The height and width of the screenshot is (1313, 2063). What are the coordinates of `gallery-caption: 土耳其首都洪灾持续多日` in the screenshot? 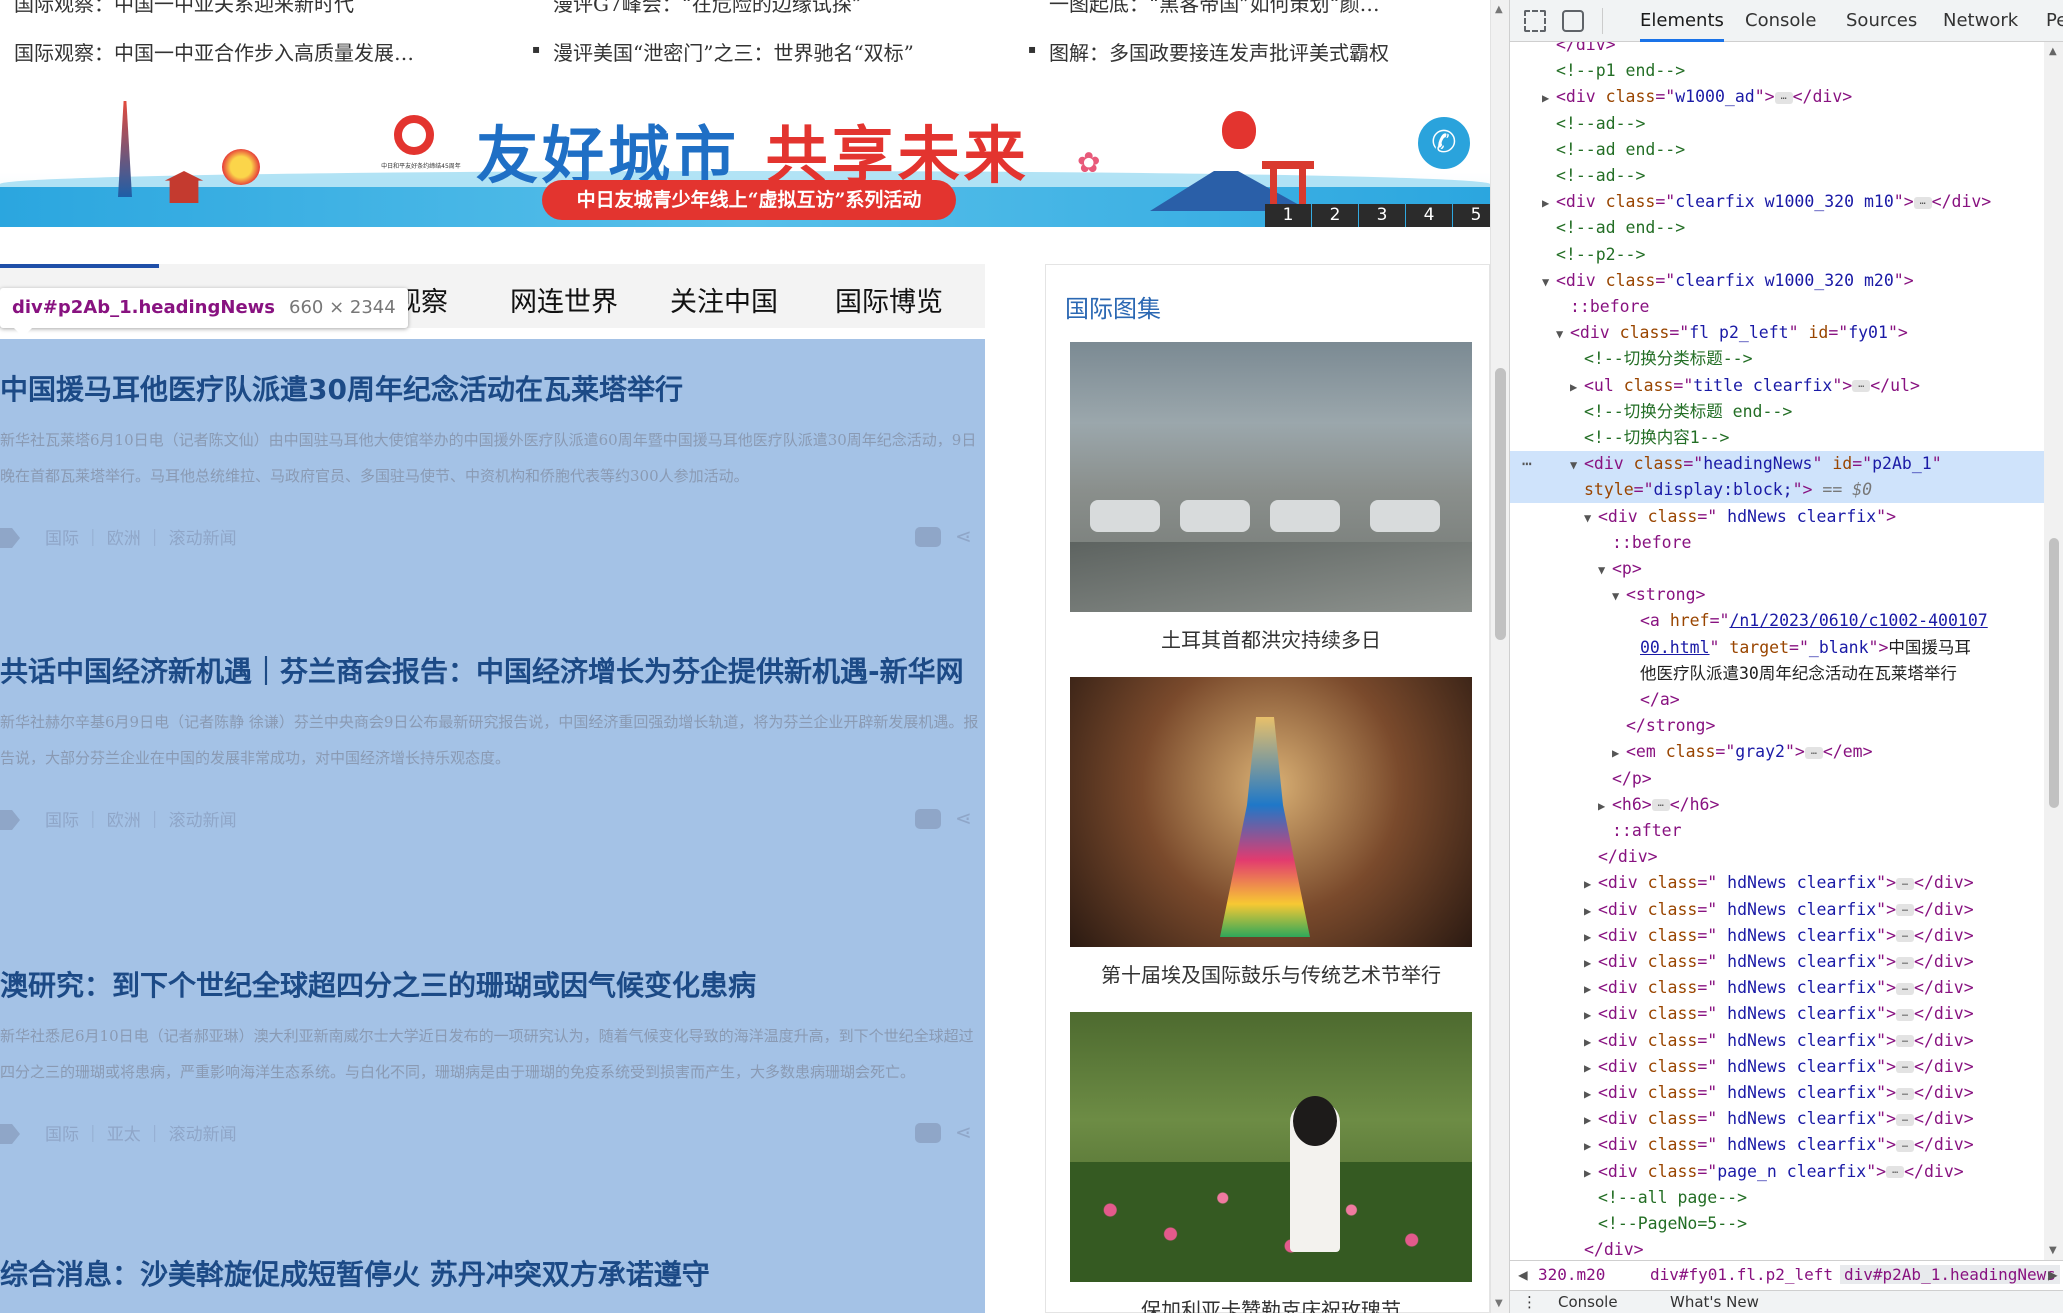 It's located at (1271, 638).